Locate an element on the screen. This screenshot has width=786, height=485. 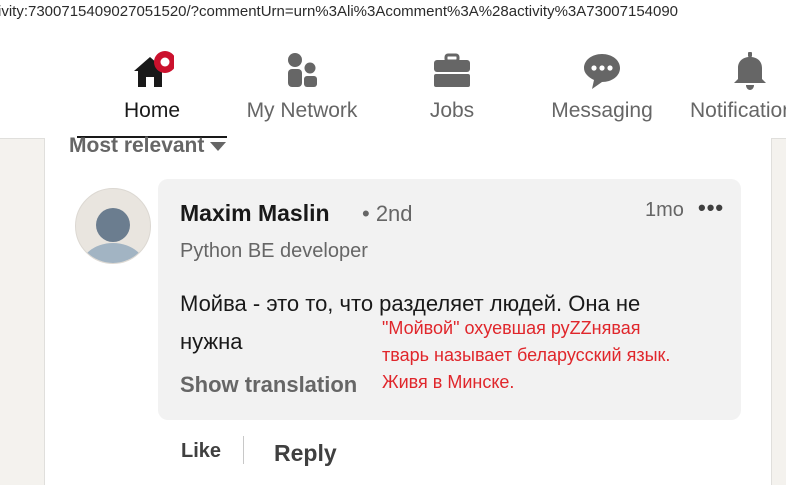
annotation-line: "Мойвой" охуевшая руZZнявая is located at coordinates (511, 328).